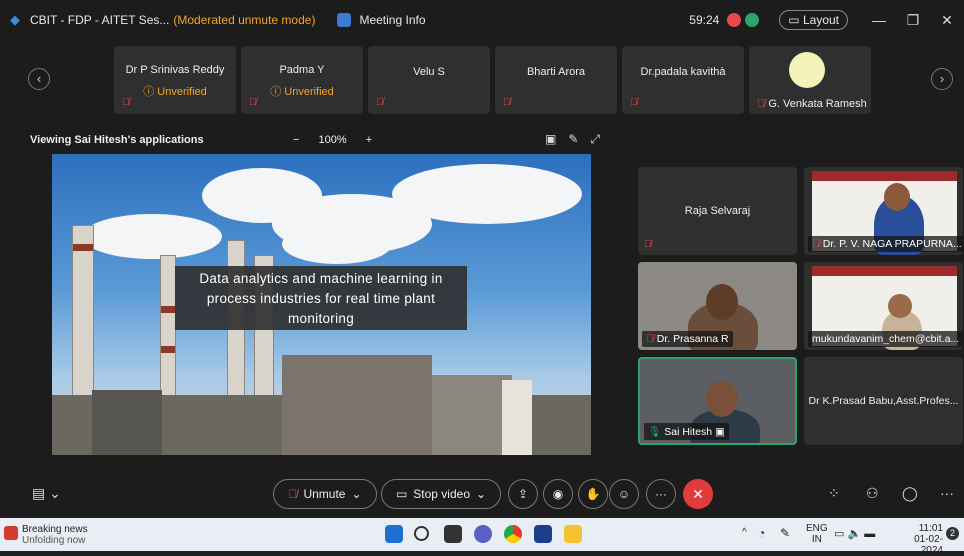  What do you see at coordinates (168, 335) in the screenshot?
I see `chimney-shape` at bounding box center [168, 335].